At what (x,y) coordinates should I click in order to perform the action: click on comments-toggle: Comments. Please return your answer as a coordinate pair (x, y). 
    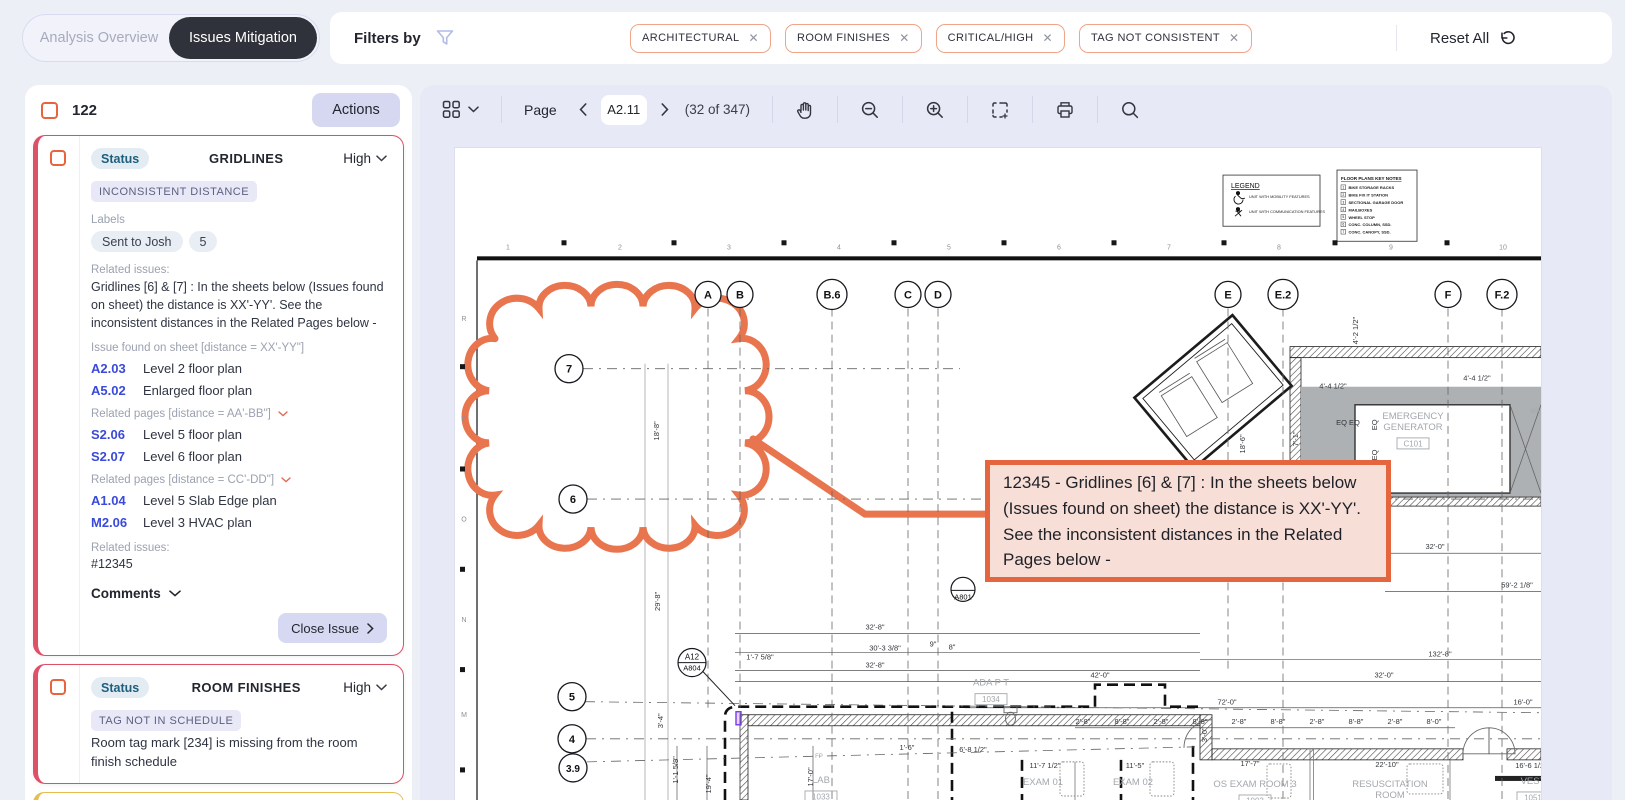
    Looking at the image, I should click on (239, 593).